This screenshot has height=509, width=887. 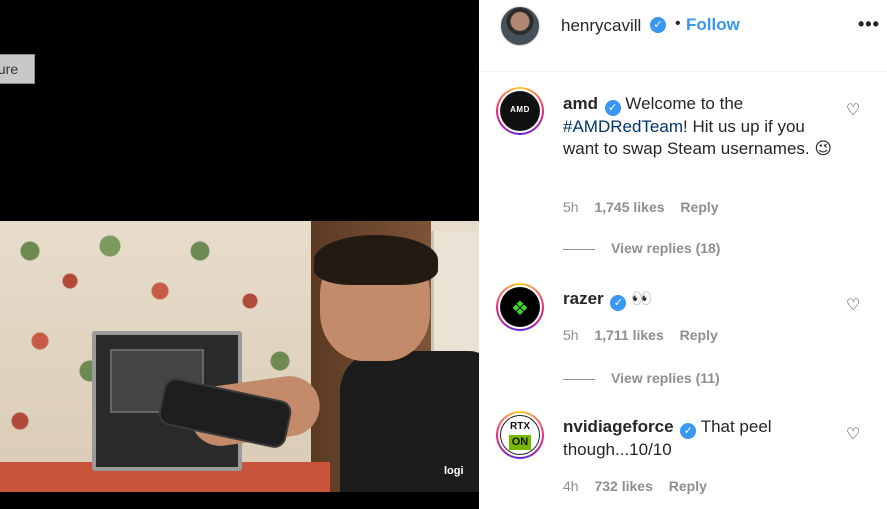 I want to click on comment-time: 4h, so click(x=571, y=486).